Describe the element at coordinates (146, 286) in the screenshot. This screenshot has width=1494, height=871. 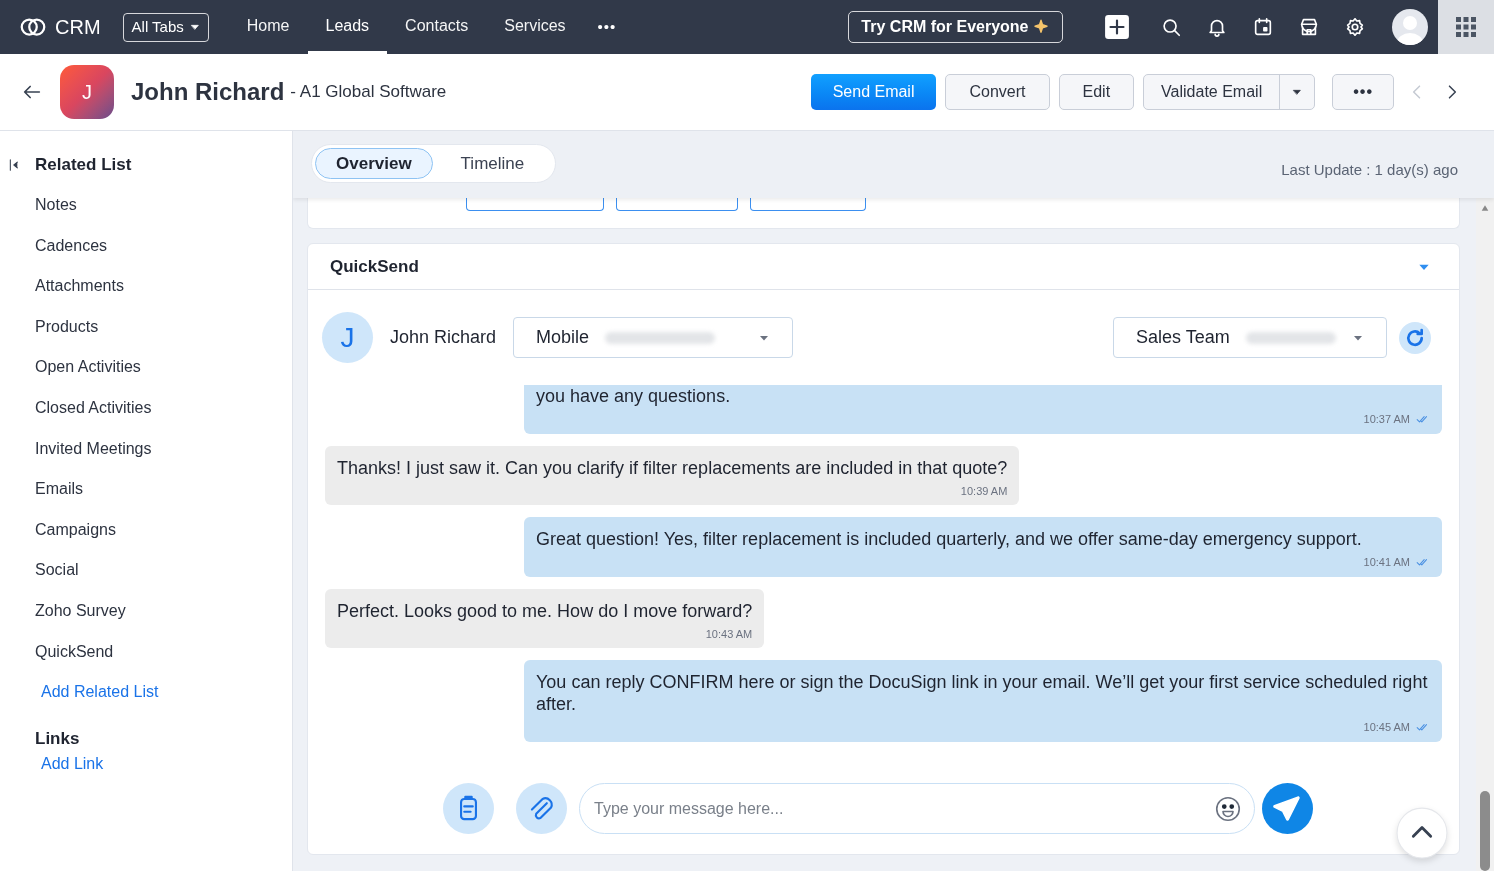
I see `sidebar-item: Attachments` at that location.